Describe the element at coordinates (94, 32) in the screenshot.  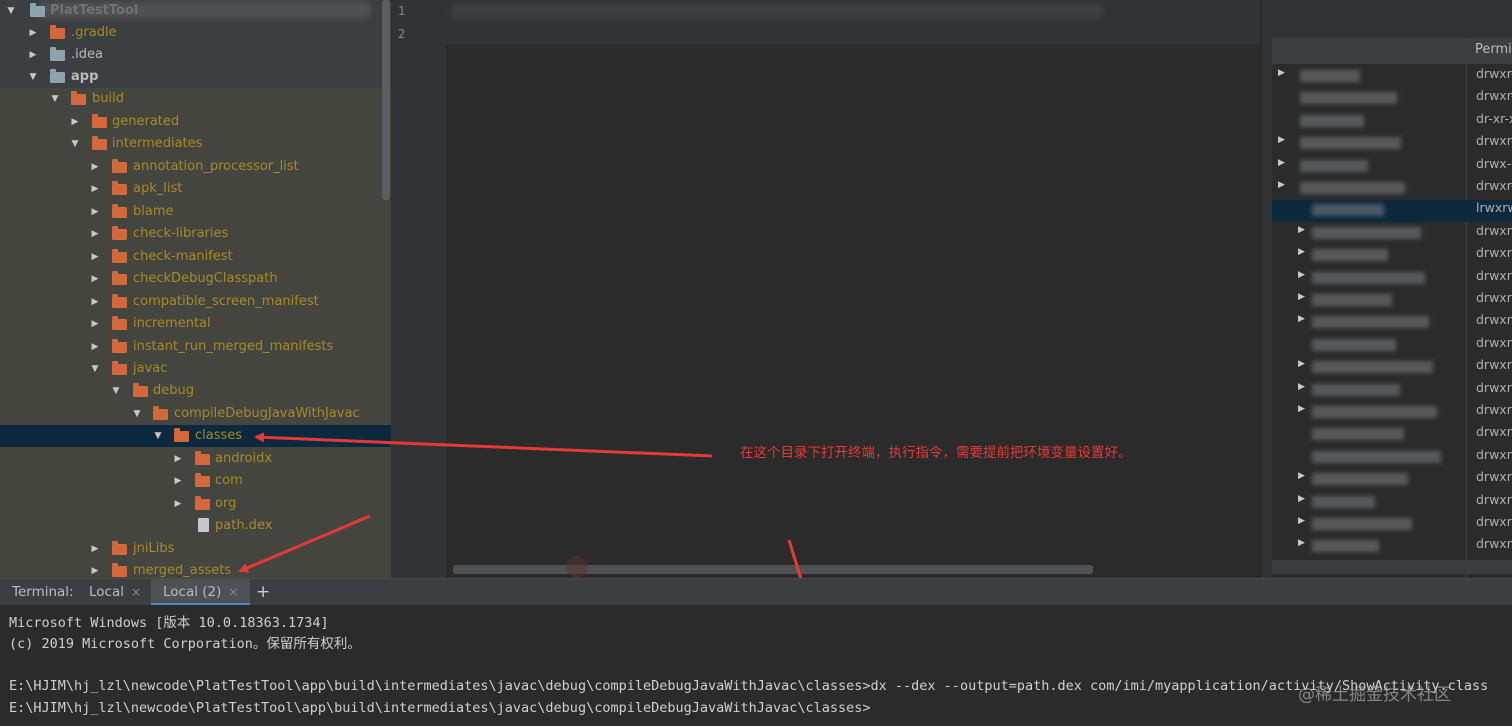
I see `tree-item-label: .gradle` at that location.